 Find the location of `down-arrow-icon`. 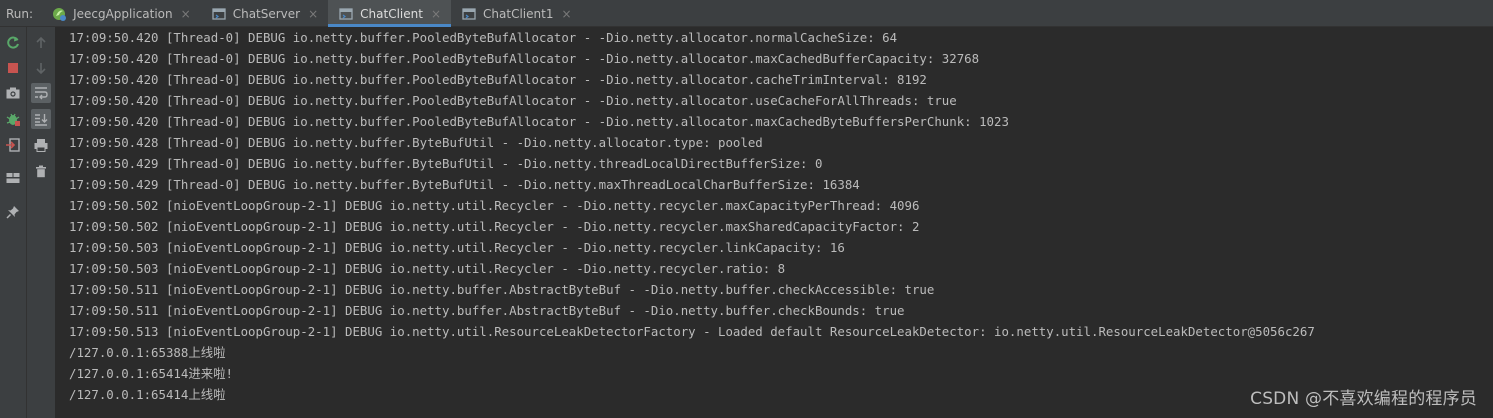

down-arrow-icon is located at coordinates (41, 69).